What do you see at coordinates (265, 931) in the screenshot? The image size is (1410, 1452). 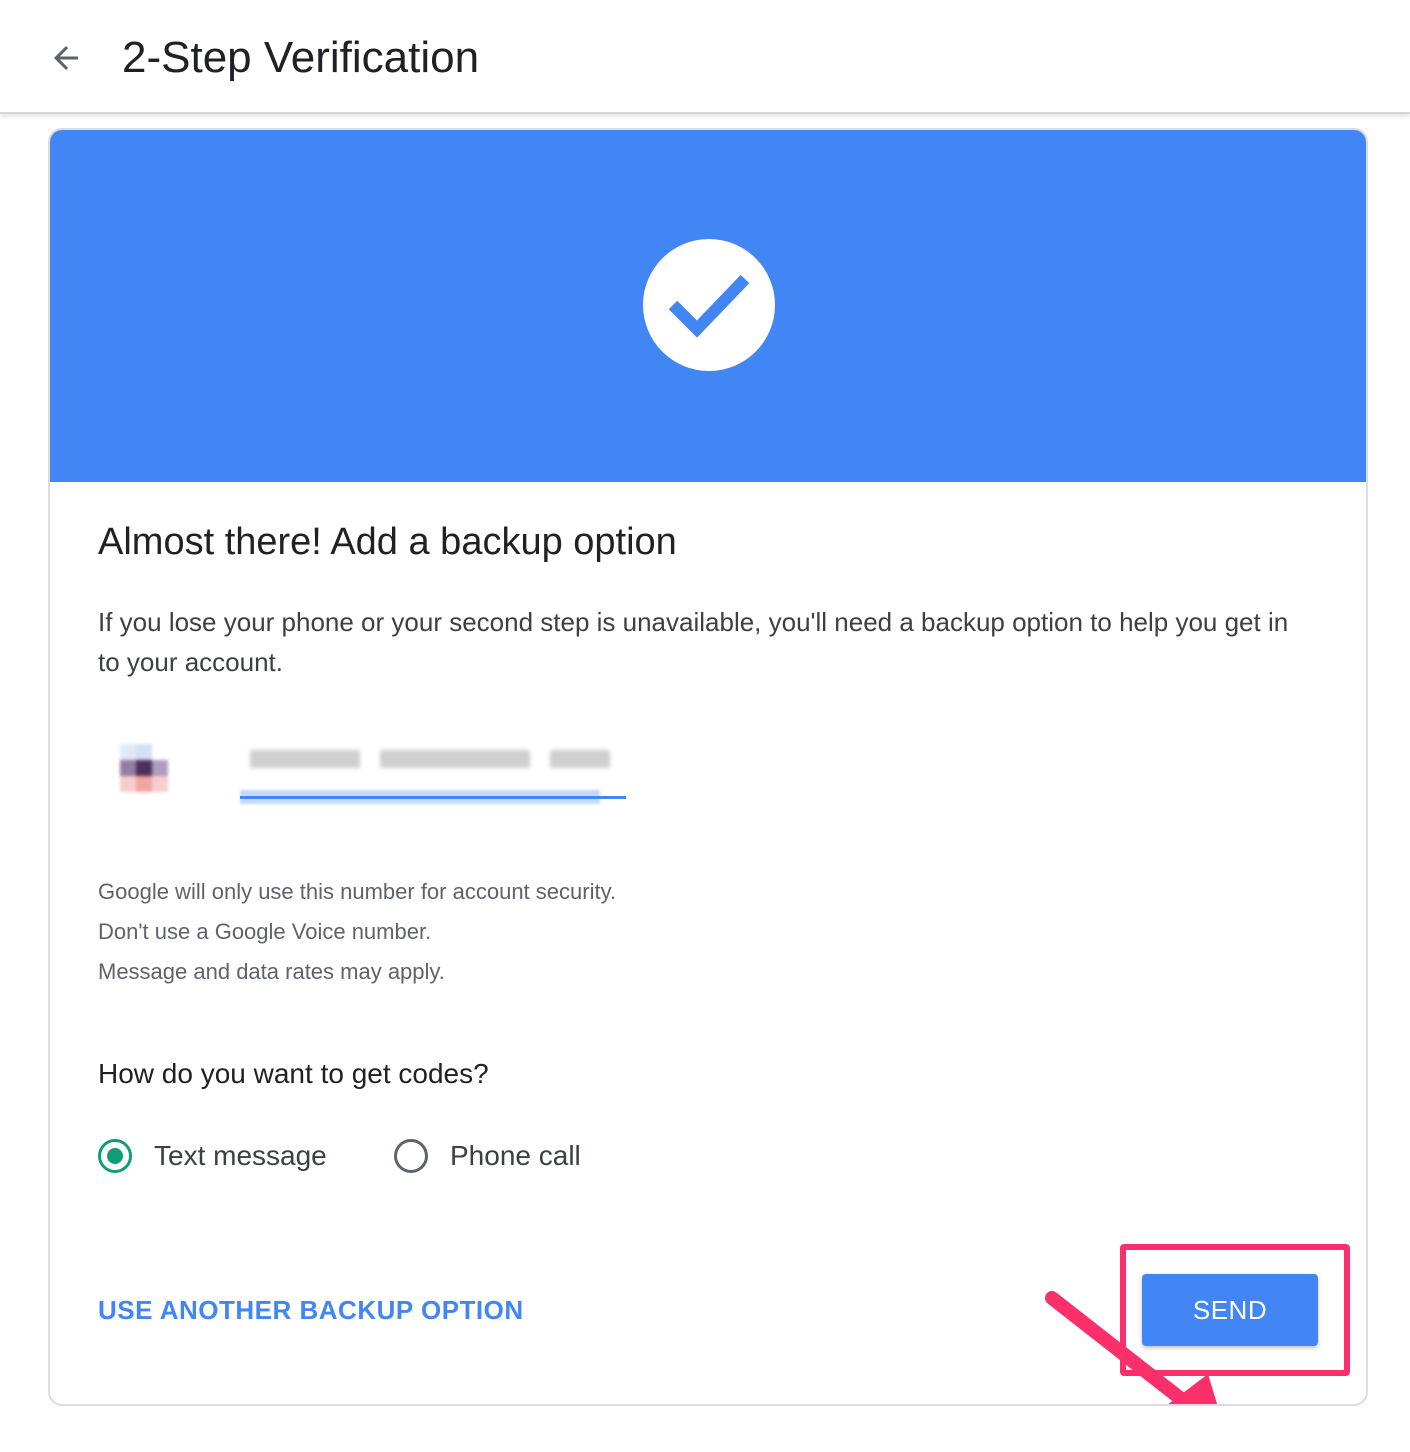 I see `note-google-voice: Don't use a Google Voice number.` at bounding box center [265, 931].